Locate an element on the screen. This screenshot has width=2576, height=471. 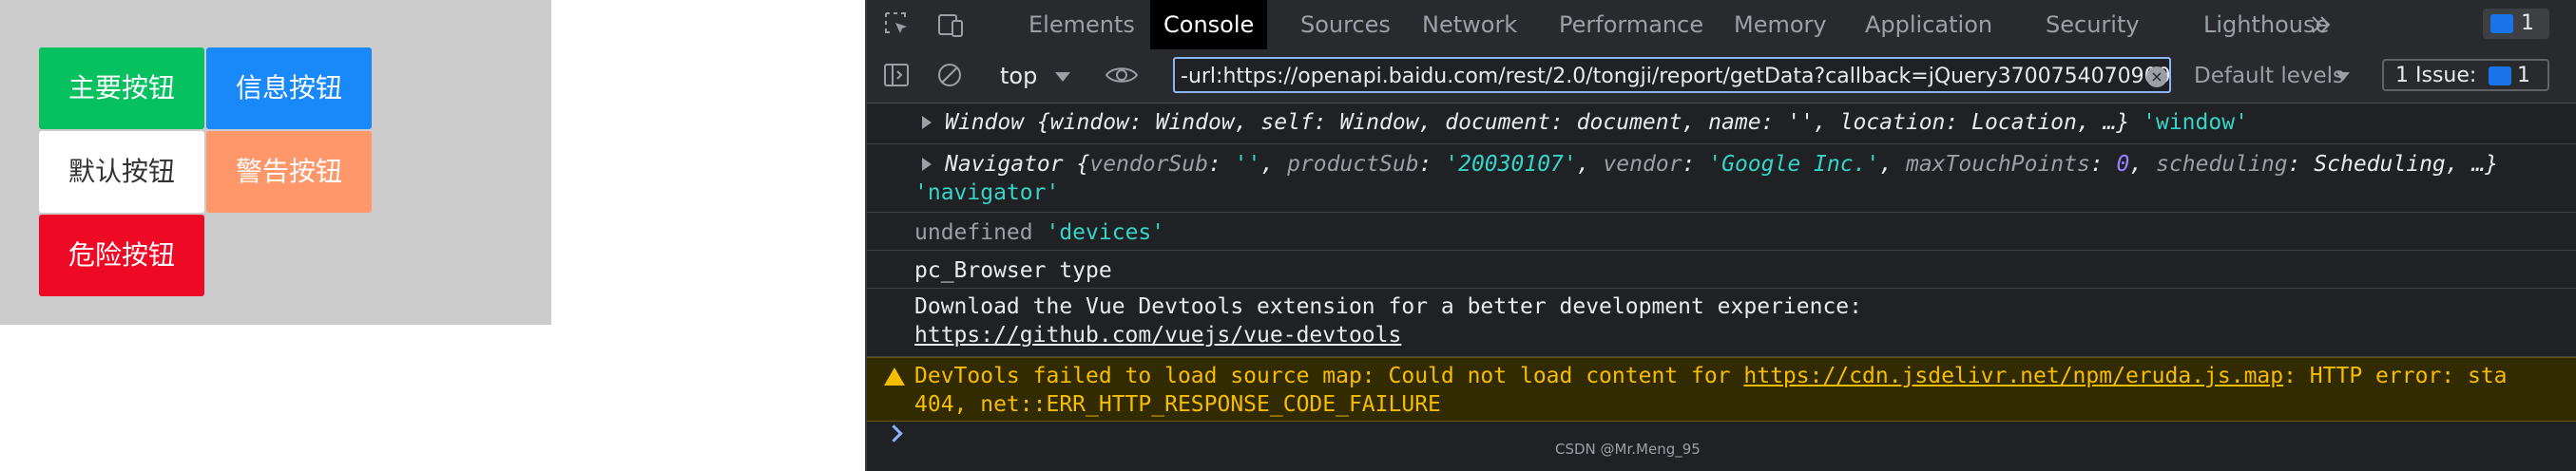
context-selector: top is located at coordinates (1019, 76).